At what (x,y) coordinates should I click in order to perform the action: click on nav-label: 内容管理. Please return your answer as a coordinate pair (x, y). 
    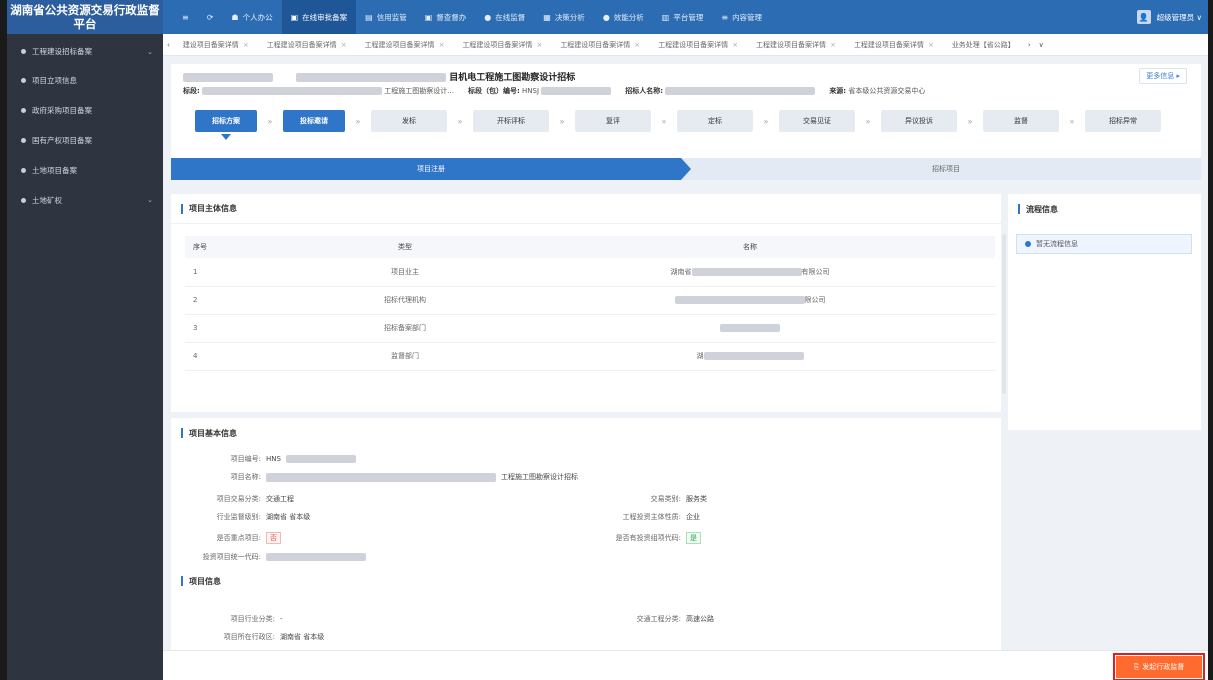
    Looking at the image, I should click on (747, 17).